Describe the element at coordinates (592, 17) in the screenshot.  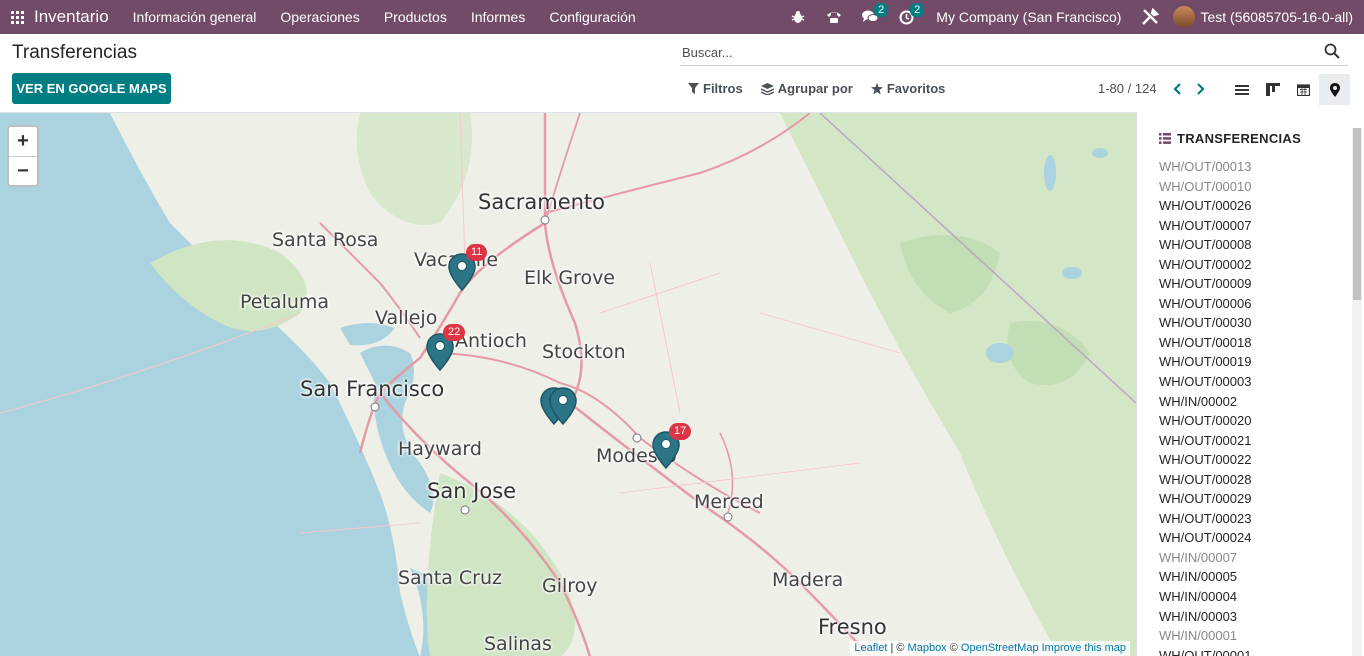
I see `menu-item-configuration: Configuración` at that location.